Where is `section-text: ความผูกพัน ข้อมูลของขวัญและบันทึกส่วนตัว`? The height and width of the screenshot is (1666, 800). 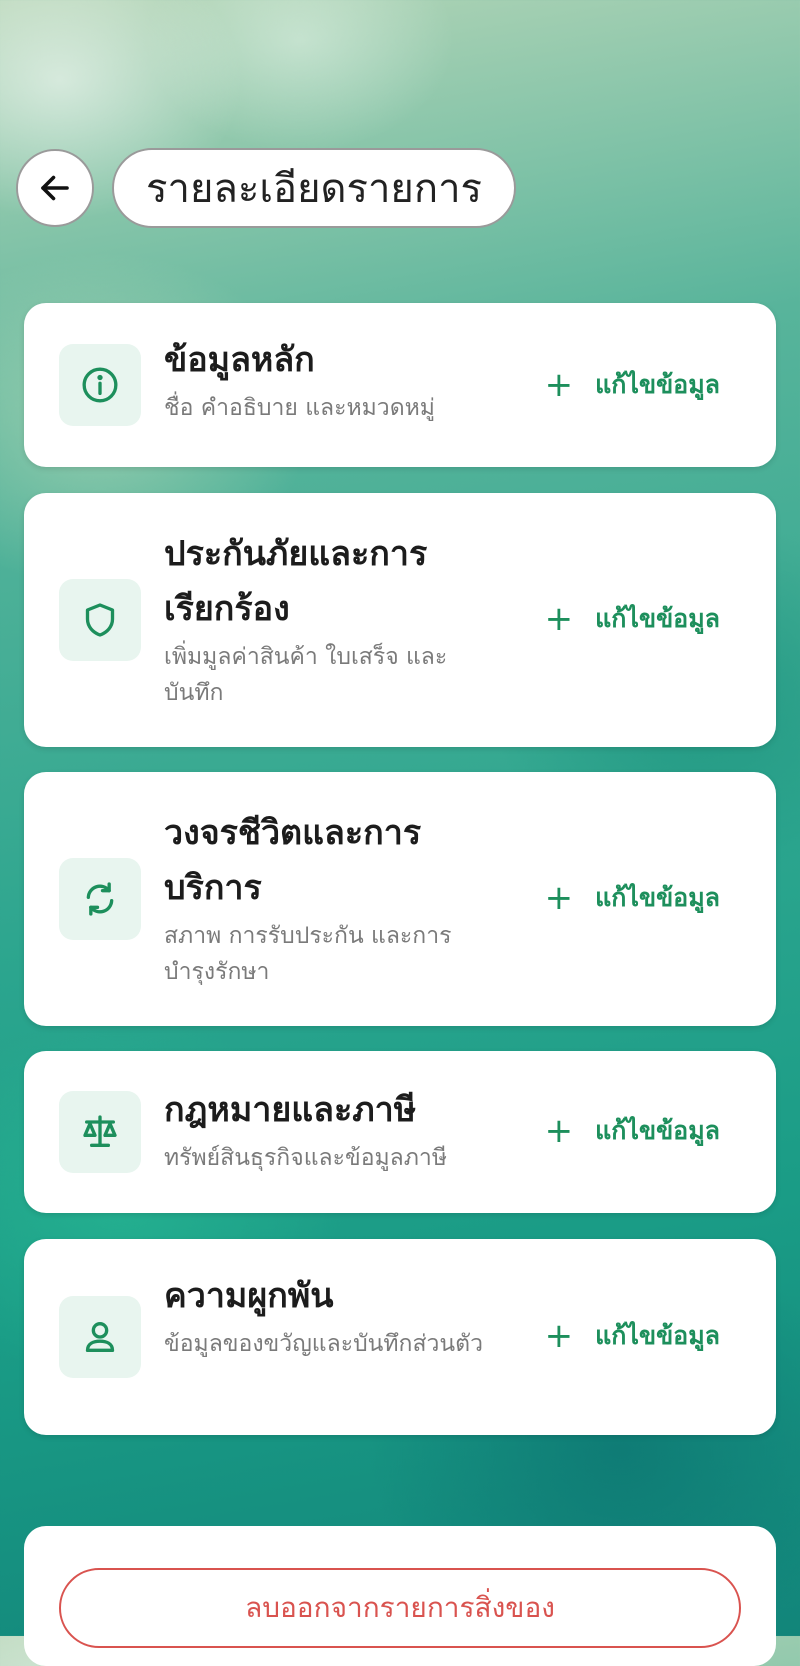 section-text: ความผูกพัน ข้อมูลของขวัญและบันทึกส่วนตัว is located at coordinates (329, 1315).